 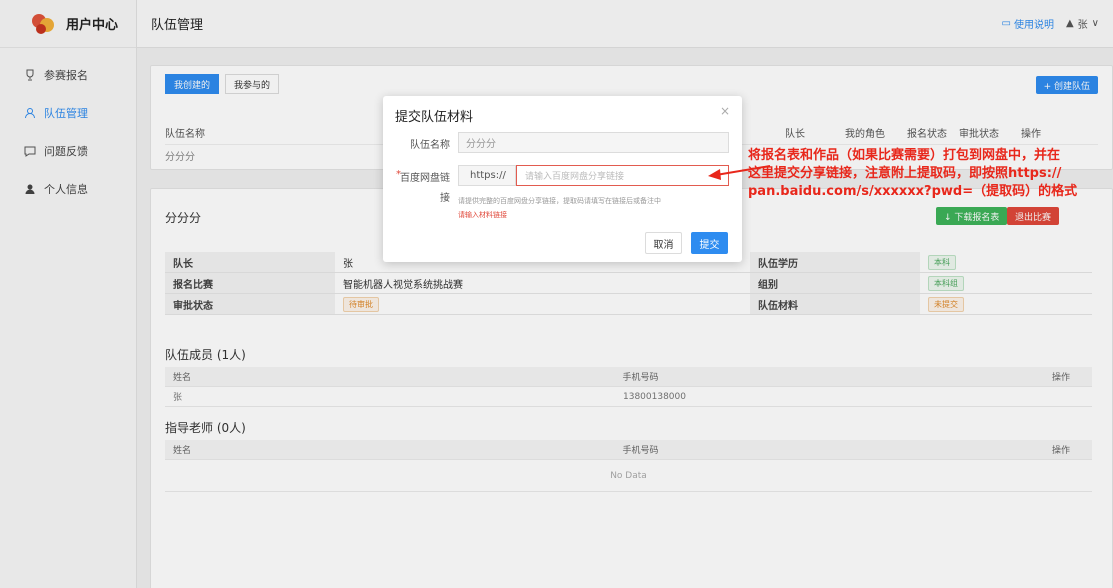 What do you see at coordinates (622, 175) in the screenshot?
I see `baidu-link-input: 请输入百度网盘分享链接` at bounding box center [622, 175].